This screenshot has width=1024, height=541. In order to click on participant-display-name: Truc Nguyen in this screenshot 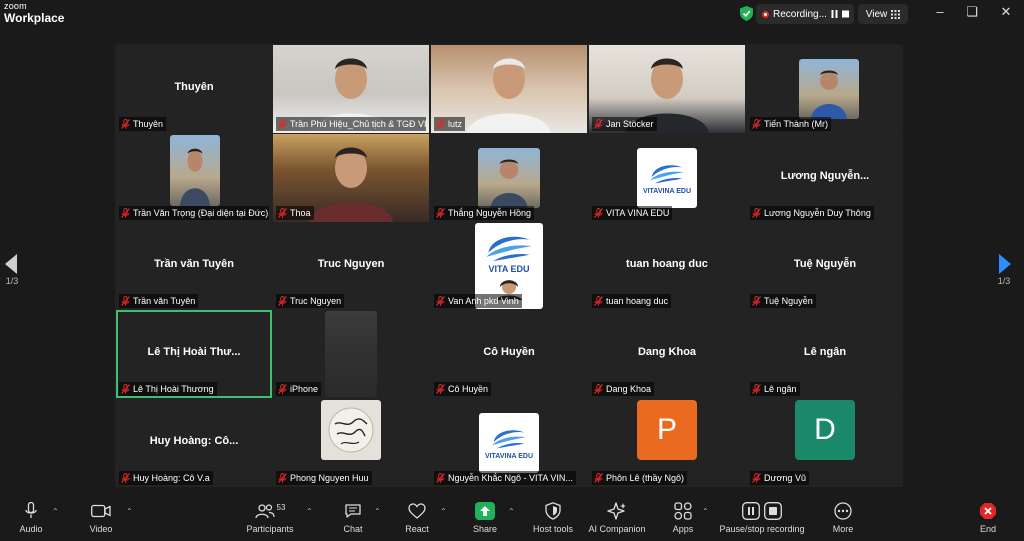, I will do `click(351, 264)`.